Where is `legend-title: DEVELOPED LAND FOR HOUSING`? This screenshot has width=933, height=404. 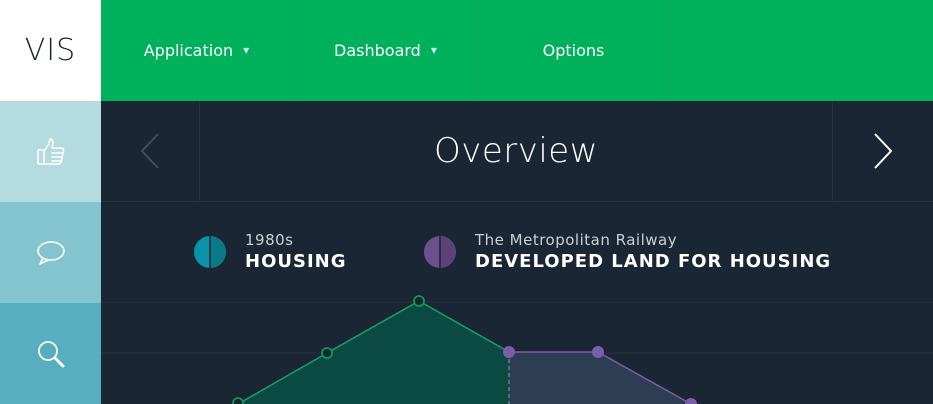 legend-title: DEVELOPED LAND FOR HOUSING is located at coordinates (653, 261).